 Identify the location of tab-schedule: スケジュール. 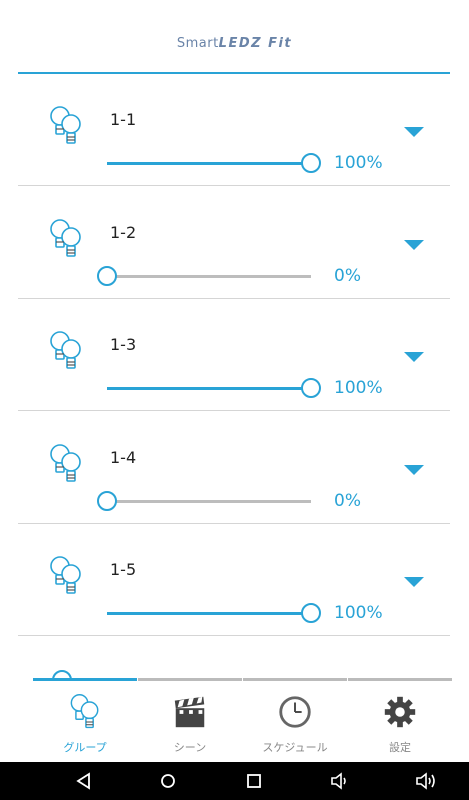
(295, 720).